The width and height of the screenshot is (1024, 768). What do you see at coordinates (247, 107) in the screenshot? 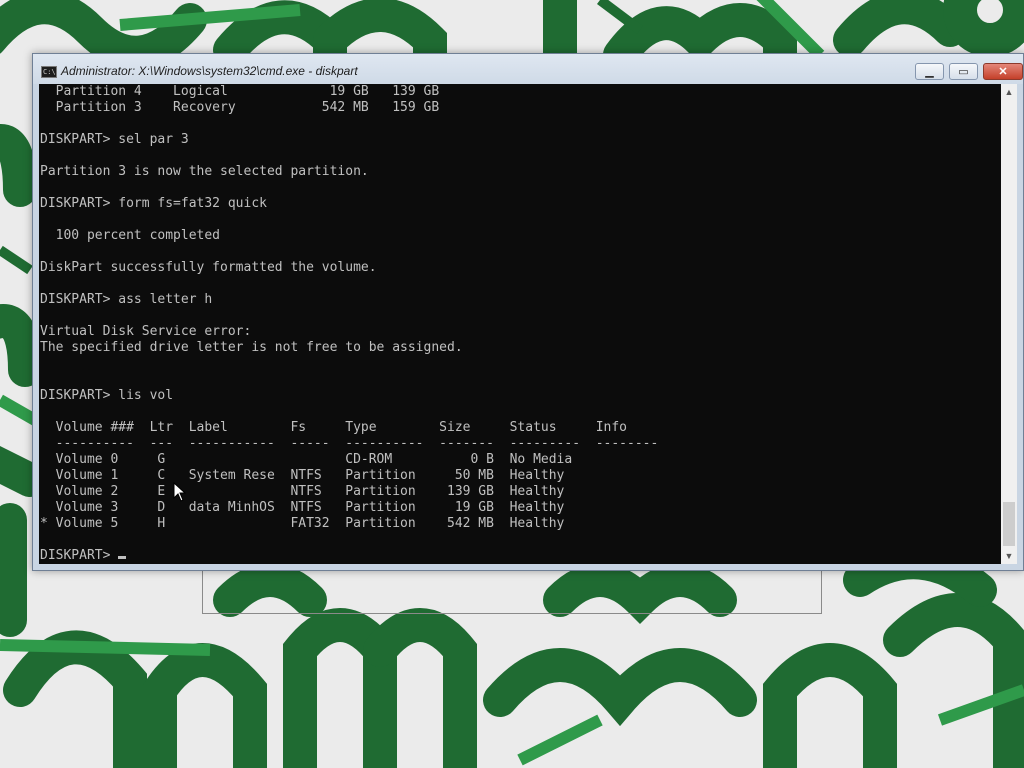
I see `console-line: Partition 3 Recovery 542 MB 159 GB` at bounding box center [247, 107].